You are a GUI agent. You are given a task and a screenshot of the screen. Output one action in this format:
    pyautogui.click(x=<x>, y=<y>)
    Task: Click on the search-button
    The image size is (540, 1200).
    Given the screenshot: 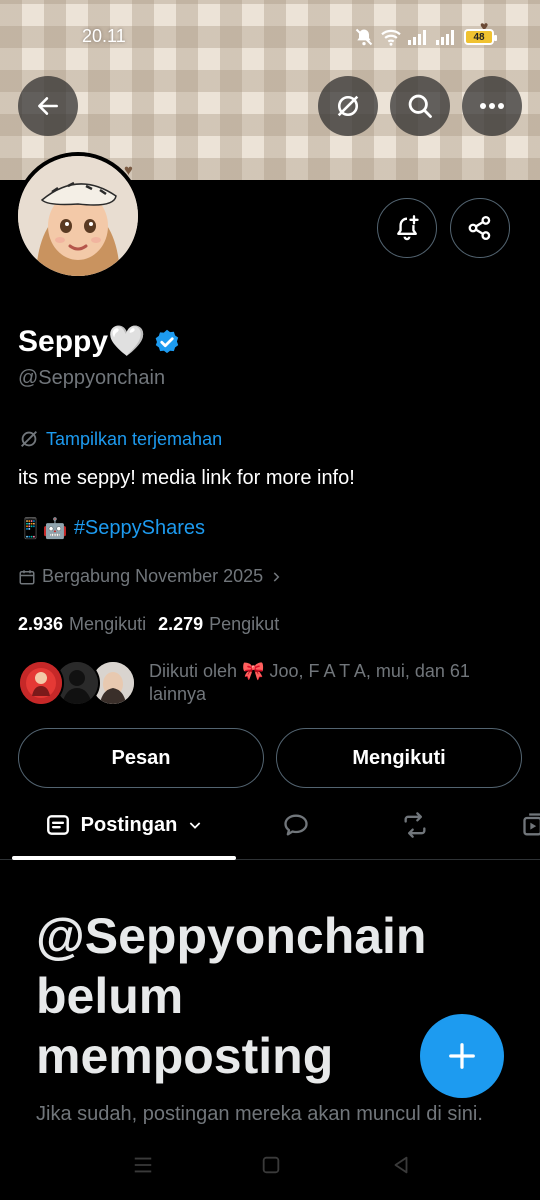 What is the action you would take?
    pyautogui.click(x=420, y=106)
    